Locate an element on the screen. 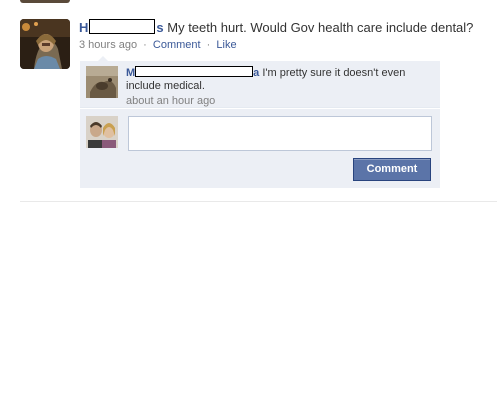  story-timestamp: 3 hours ago is located at coordinates (108, 45).